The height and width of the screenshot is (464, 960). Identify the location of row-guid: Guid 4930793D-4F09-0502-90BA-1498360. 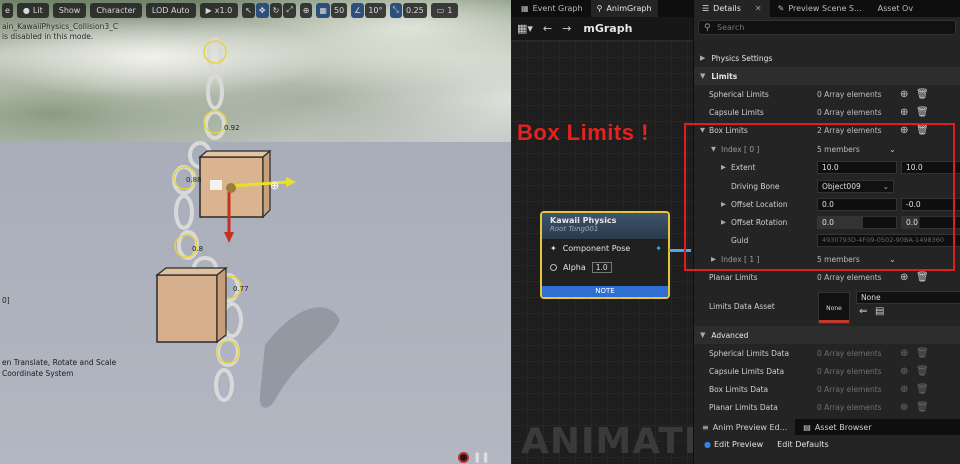
(827, 240).